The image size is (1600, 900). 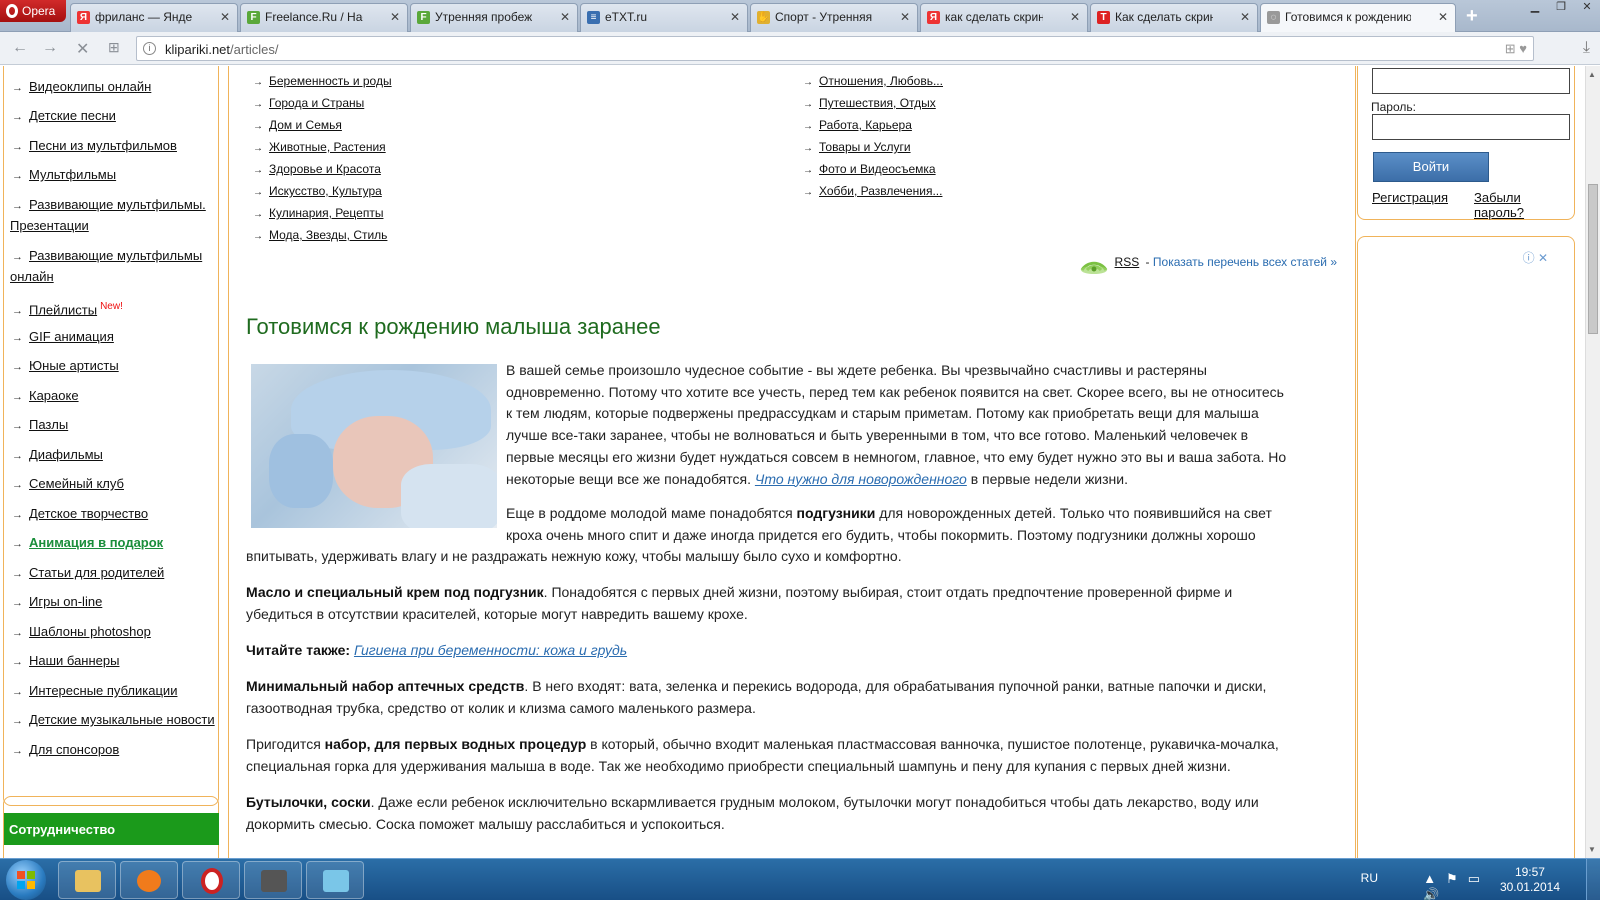 What do you see at coordinates (87, 543) in the screenshot?
I see `menu-item-gift-animation: → Анимация в подарок` at bounding box center [87, 543].